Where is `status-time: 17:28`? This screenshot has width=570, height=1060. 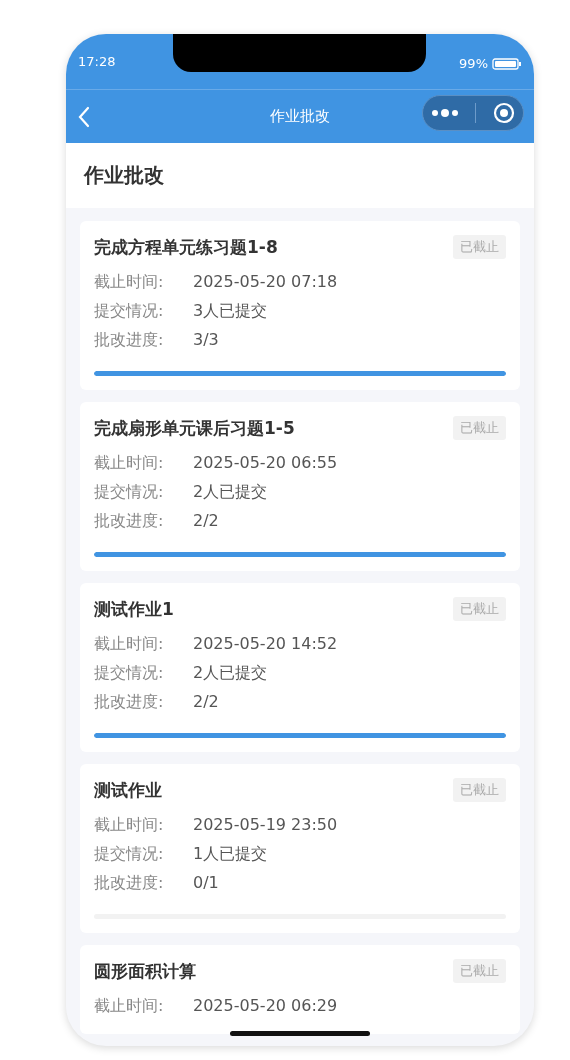
status-time: 17:28 is located at coordinates (97, 61).